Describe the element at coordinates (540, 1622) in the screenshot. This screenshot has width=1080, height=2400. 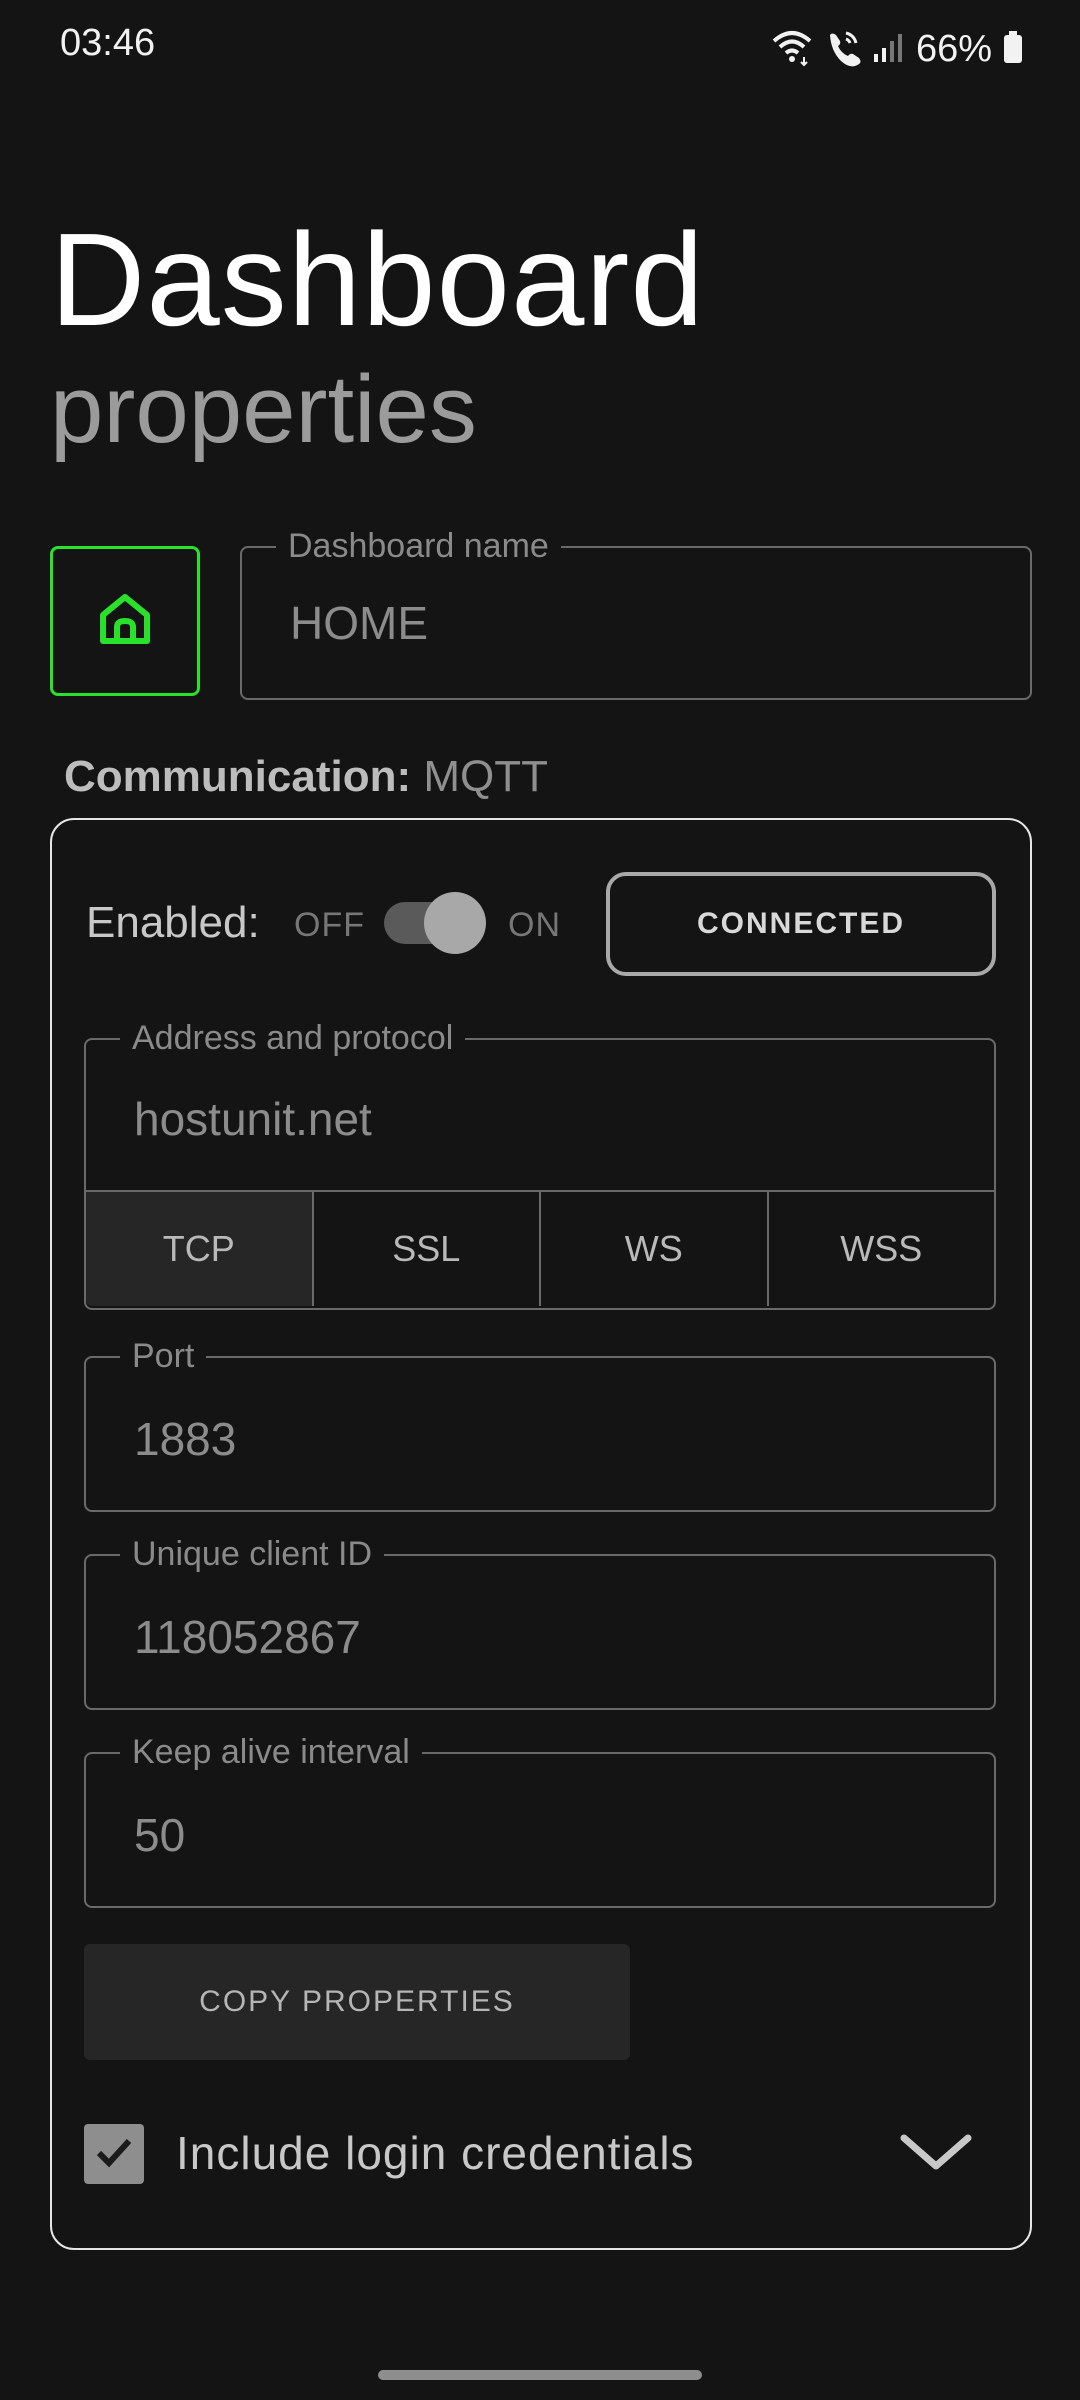
I see `client-id-field: Unique client ID 118052867` at that location.